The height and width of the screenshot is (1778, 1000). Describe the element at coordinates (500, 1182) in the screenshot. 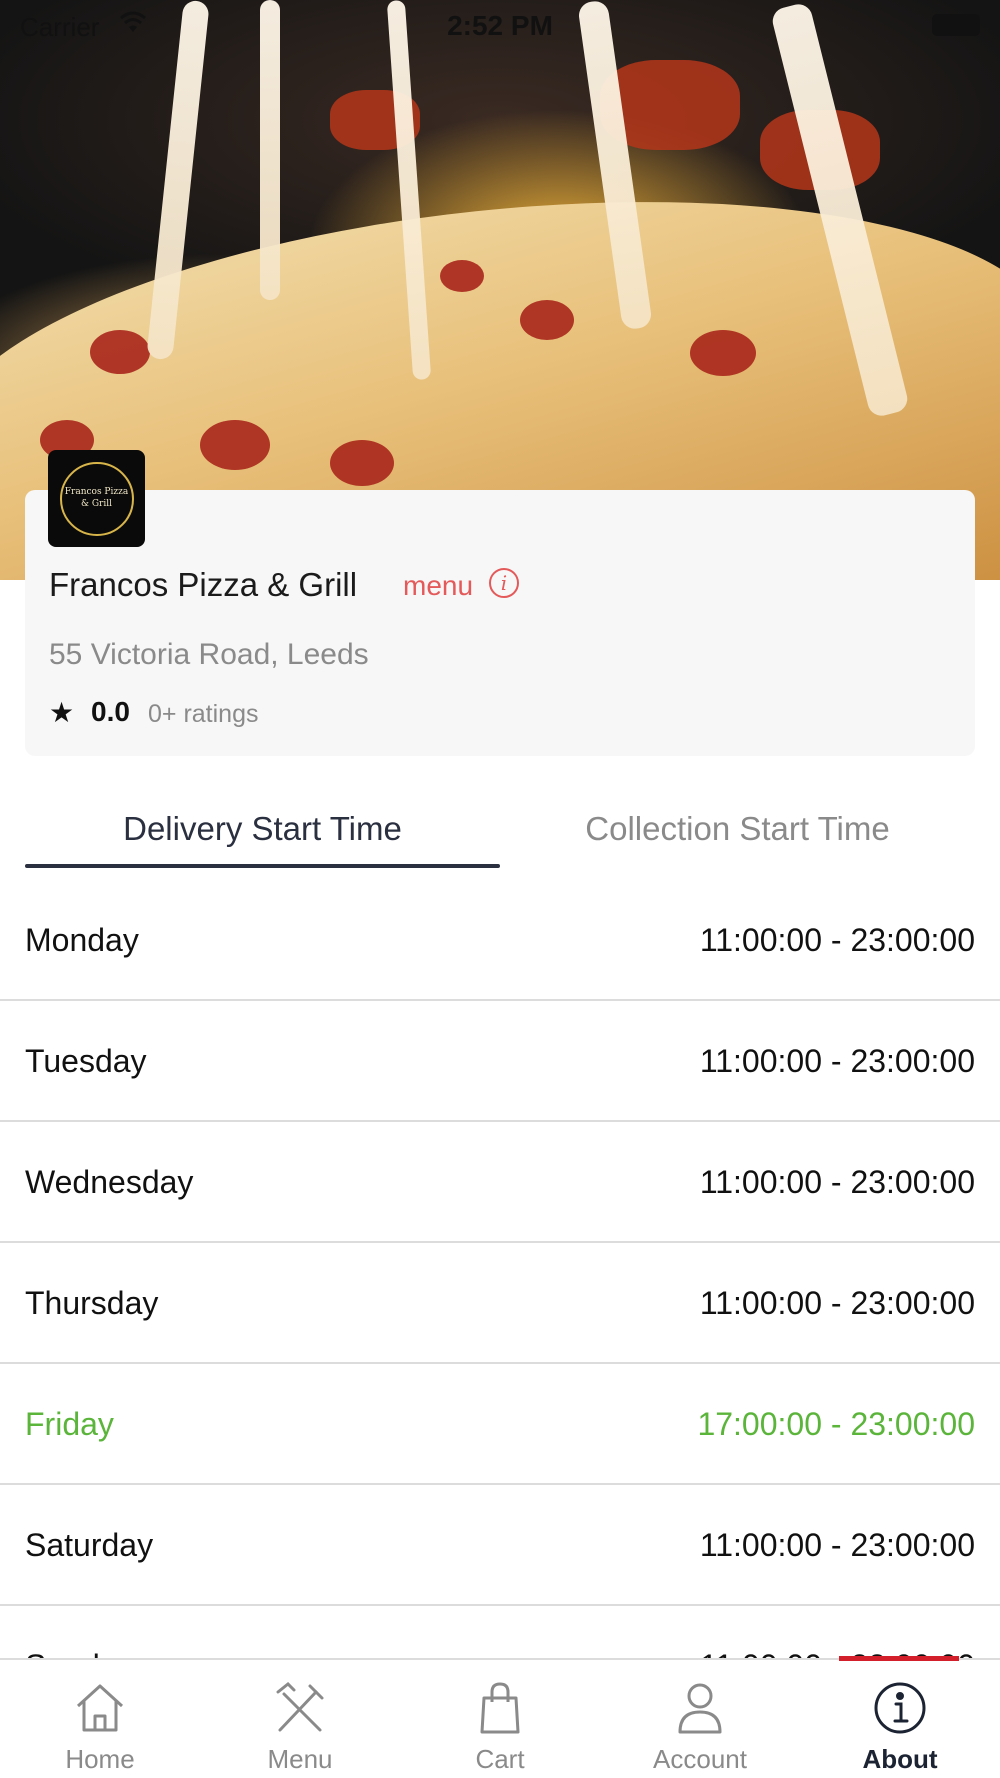

I see `schedule-row: Wednesday 11:00:00 - 23:00:00` at that location.